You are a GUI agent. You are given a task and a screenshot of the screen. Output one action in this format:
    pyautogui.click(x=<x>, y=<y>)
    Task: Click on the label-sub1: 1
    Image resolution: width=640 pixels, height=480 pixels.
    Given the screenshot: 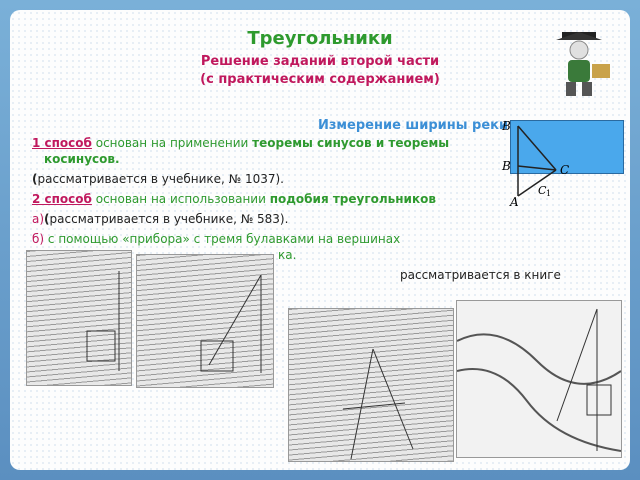 What is the action you would take?
    pyautogui.click(x=548, y=193)
    